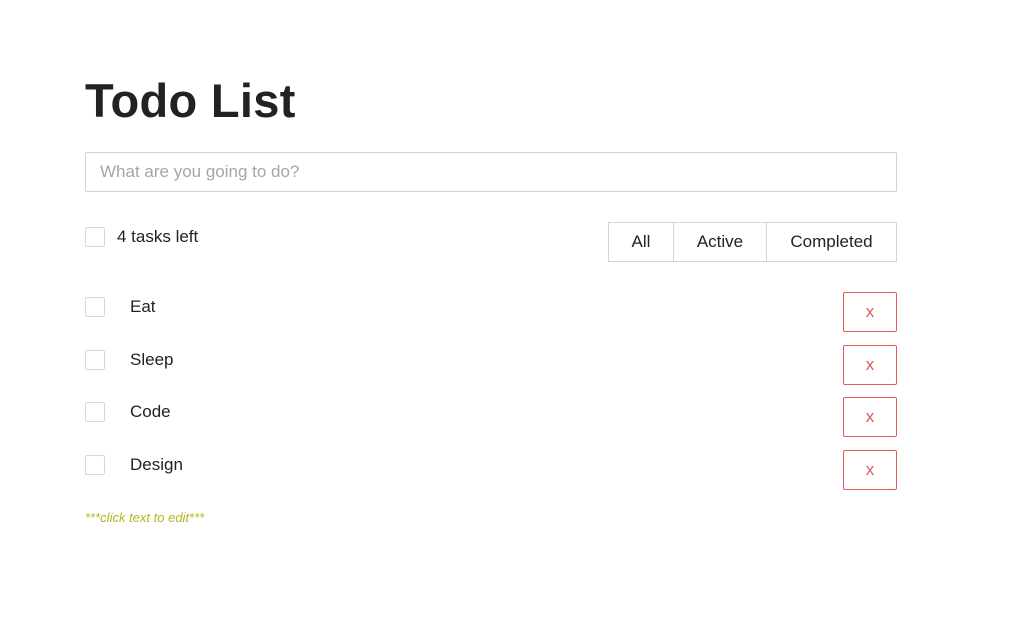  I want to click on todo-text: Eat, so click(143, 307).